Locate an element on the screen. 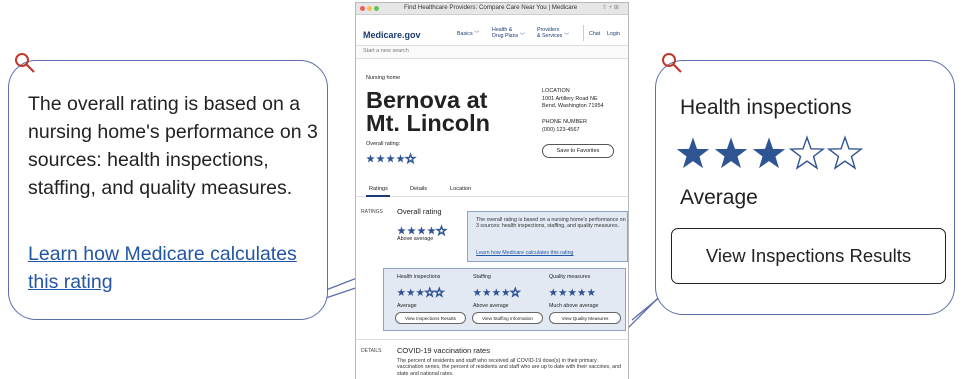 Image resolution: width=964 pixels, height=379 pixels. facility-name: Bernova at Mt. Lincoln is located at coordinates (428, 111).